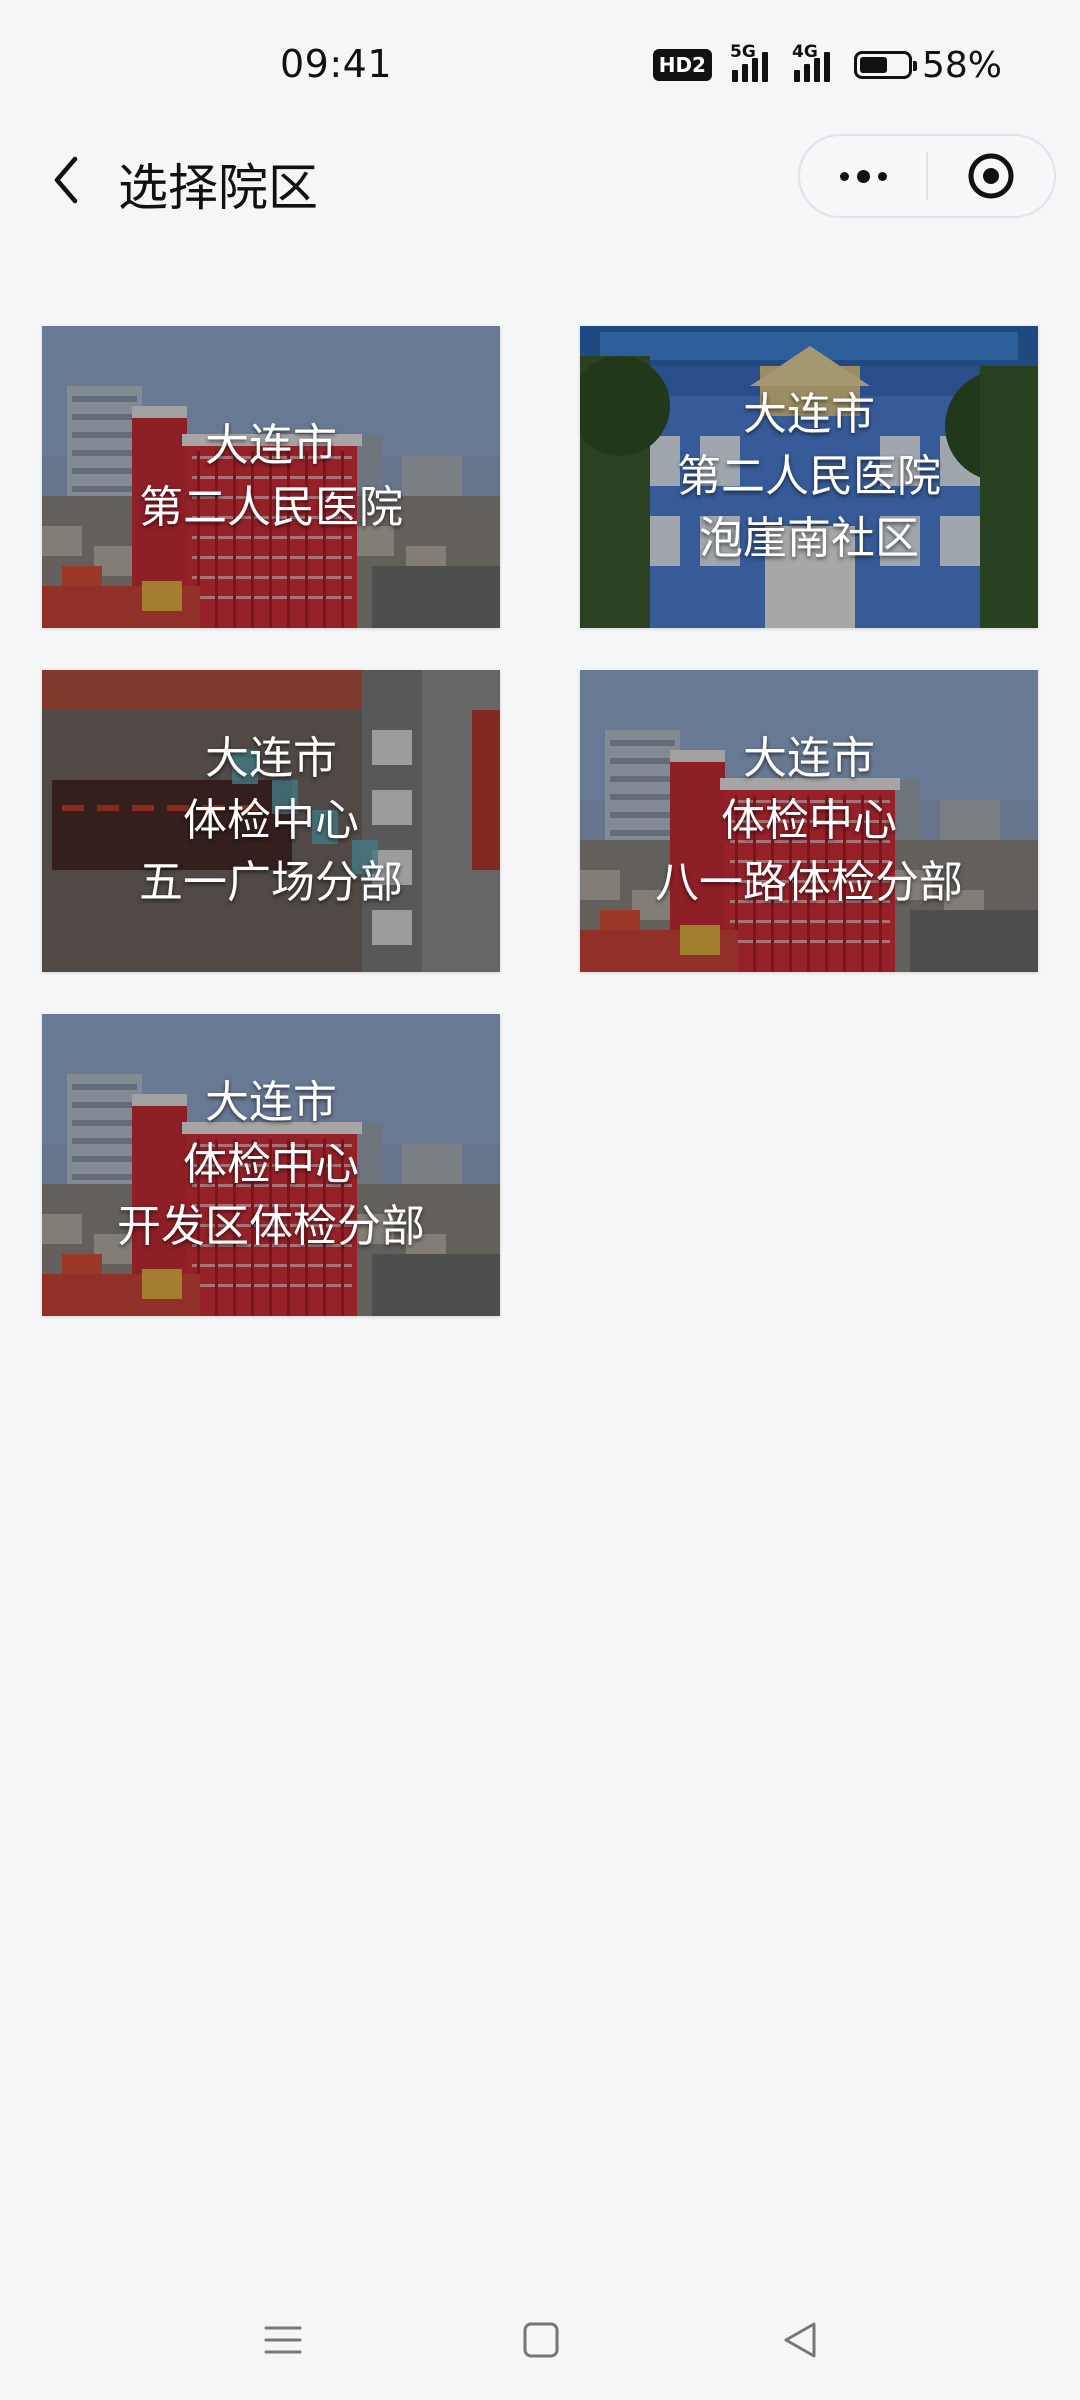 Image resolution: width=1080 pixels, height=2400 pixels. What do you see at coordinates (809, 882) in the screenshot?
I see `campus-name-line: 八一路体检分部` at bounding box center [809, 882].